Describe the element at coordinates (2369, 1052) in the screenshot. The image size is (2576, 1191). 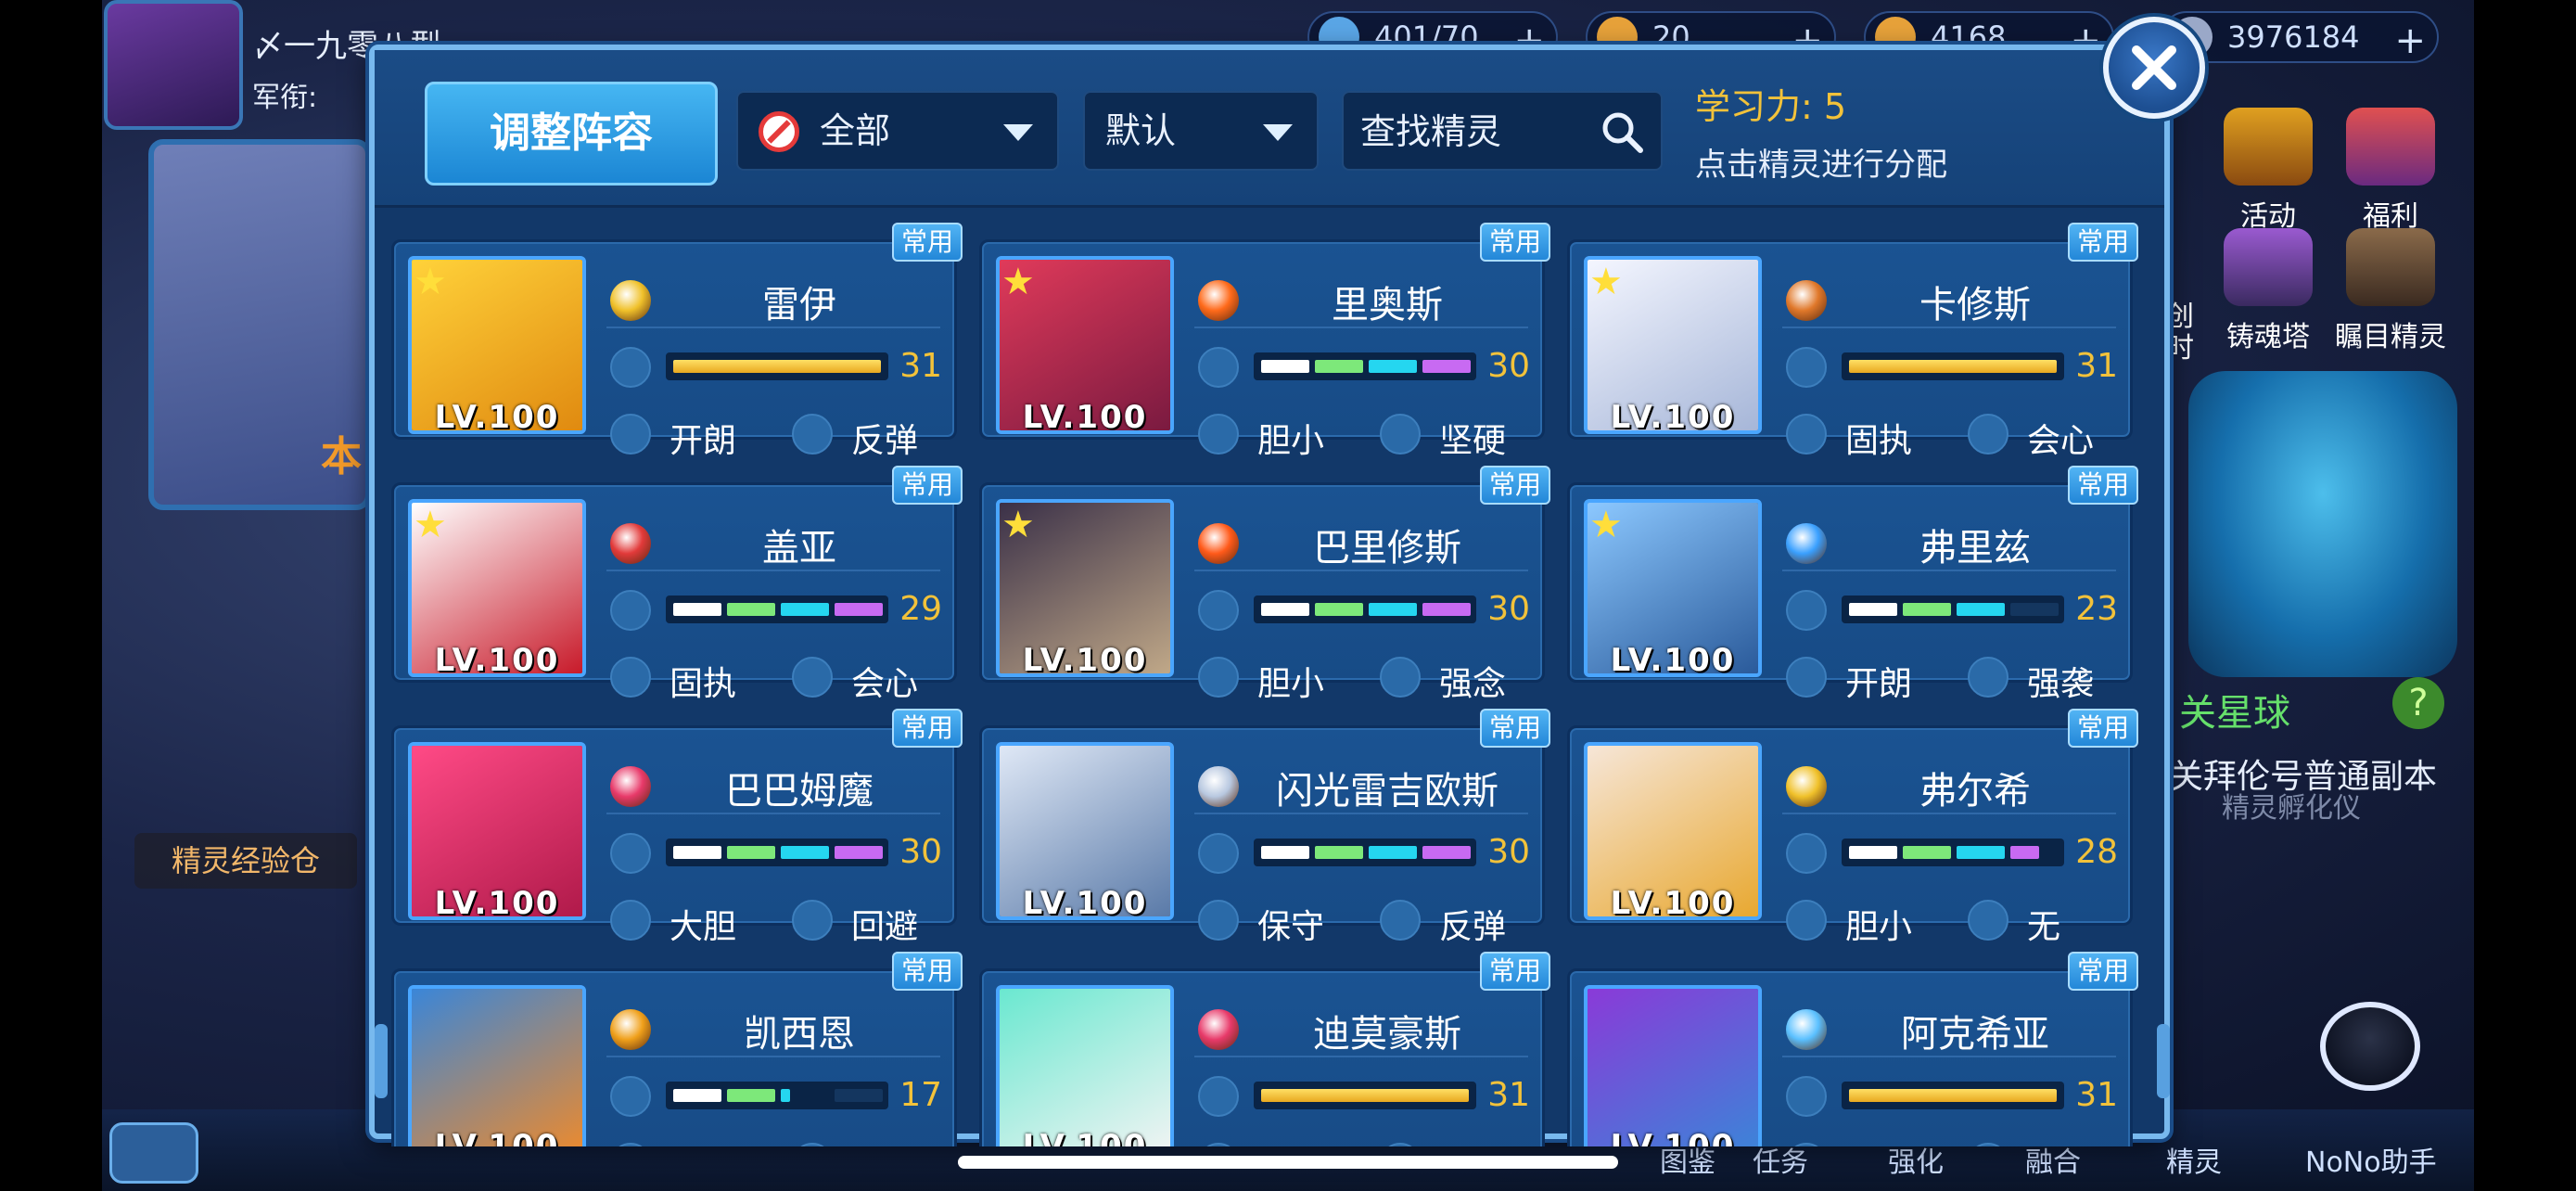
I see `nono-assistant-icon` at that location.